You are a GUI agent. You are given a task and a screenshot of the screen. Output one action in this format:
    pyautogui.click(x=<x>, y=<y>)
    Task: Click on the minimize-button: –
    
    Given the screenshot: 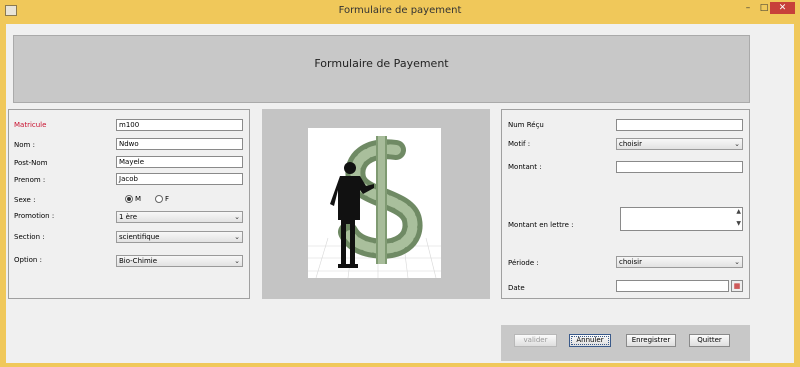 What is the action you would take?
    pyautogui.click(x=748, y=8)
    